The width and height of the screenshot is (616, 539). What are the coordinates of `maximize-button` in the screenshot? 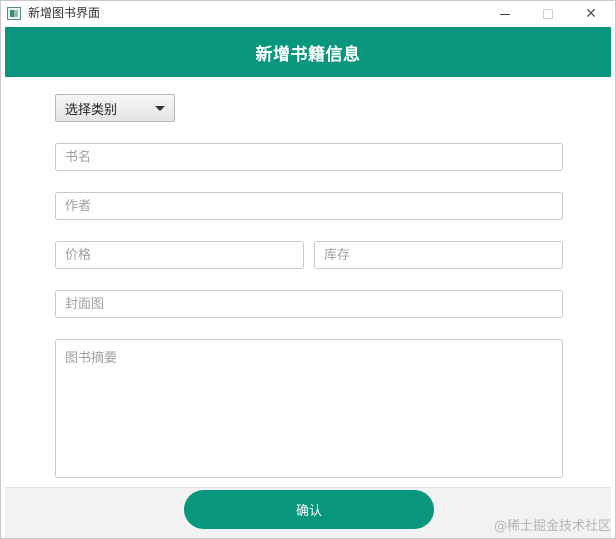 It's located at (548, 14).